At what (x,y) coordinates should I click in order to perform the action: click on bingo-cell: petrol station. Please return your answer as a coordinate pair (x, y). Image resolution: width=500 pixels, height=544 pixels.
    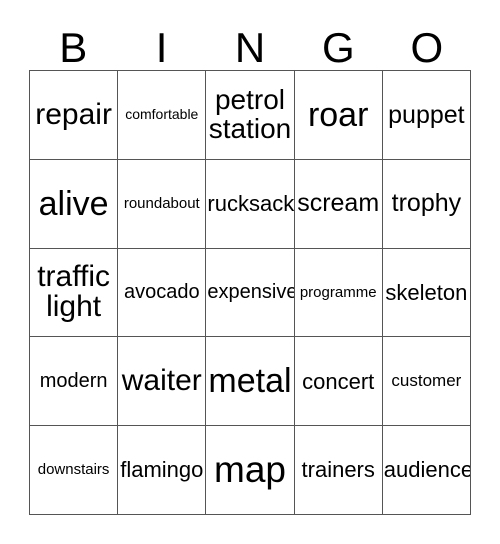
    Looking at the image, I should click on (250, 115).